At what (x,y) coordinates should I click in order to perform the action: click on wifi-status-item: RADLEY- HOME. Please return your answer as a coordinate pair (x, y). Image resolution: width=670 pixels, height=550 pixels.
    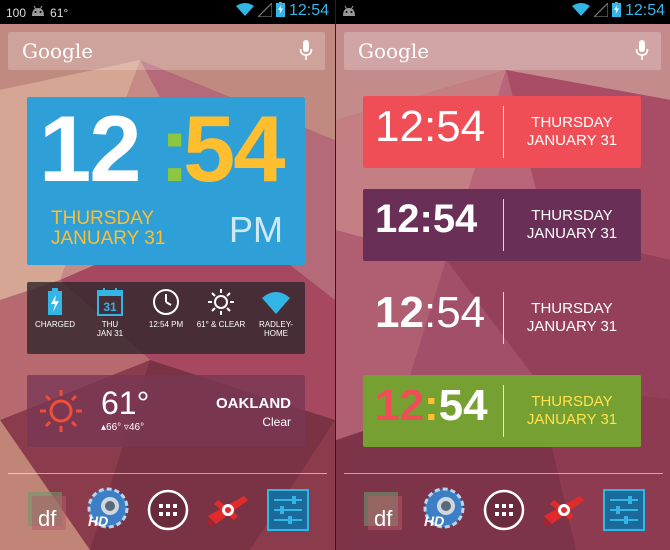
    Looking at the image, I should click on (276, 313).